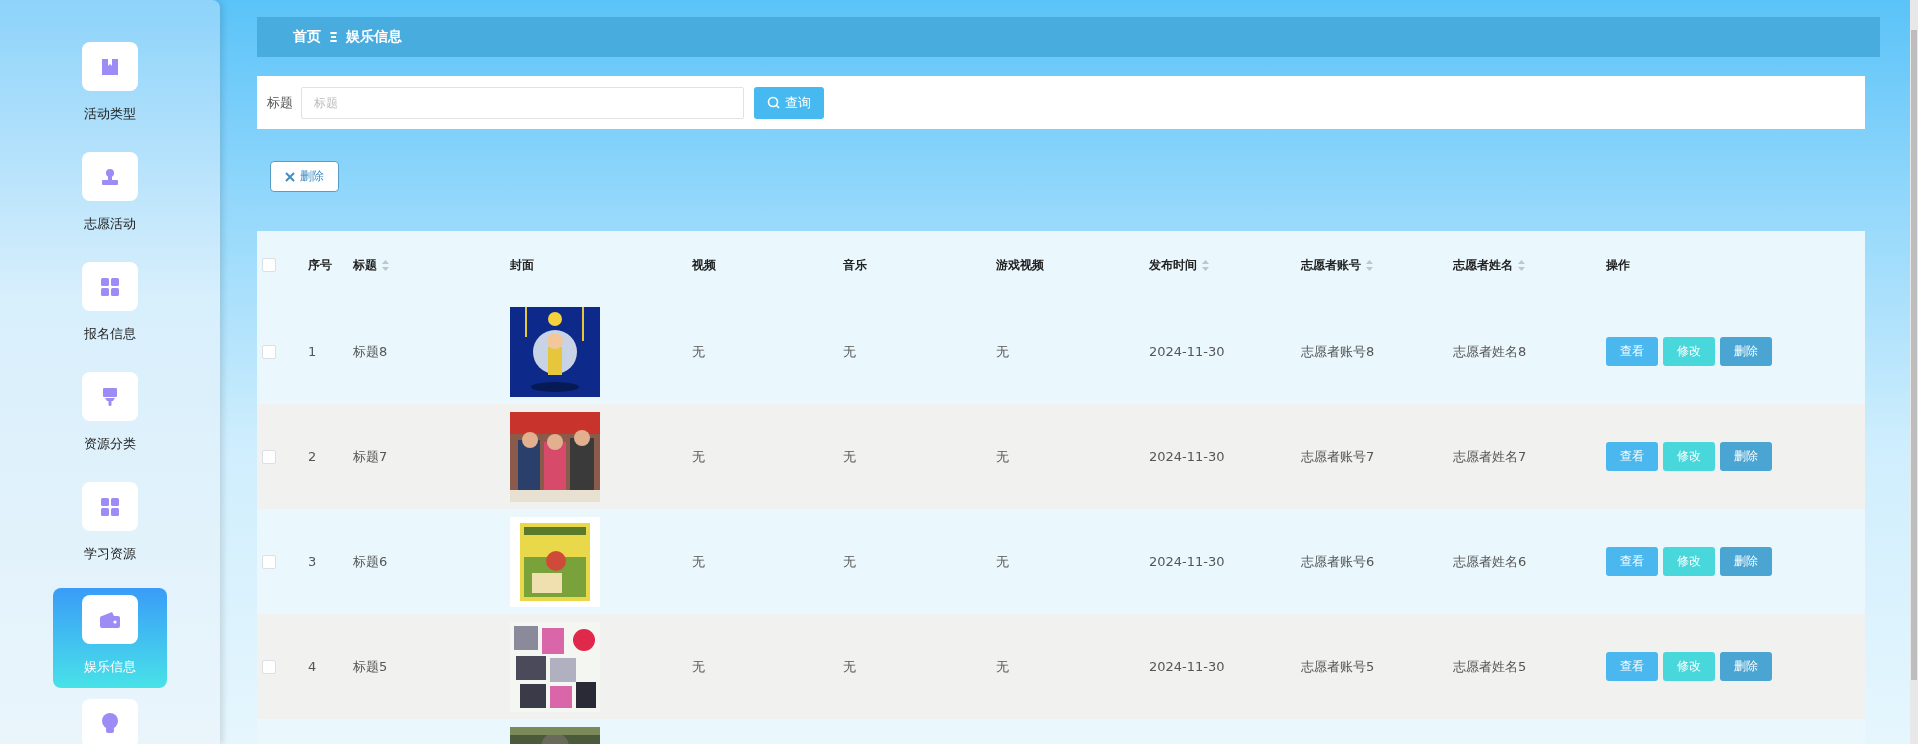  I want to click on table-cell: 标题5, so click(370, 666).